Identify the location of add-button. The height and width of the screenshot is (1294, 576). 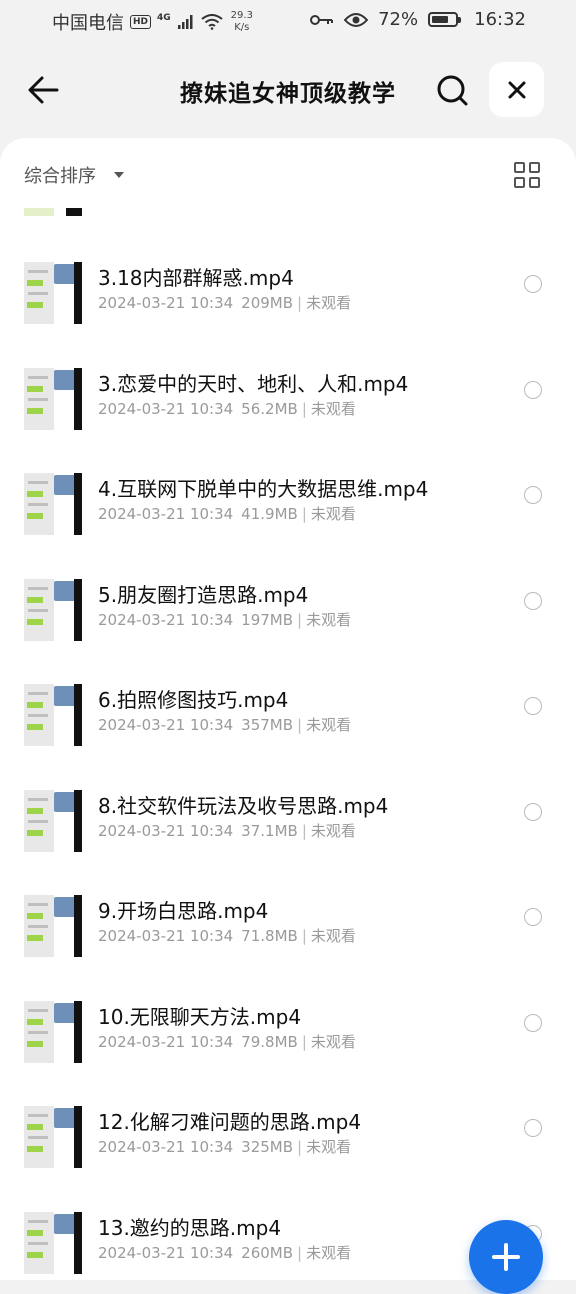
(506, 1257).